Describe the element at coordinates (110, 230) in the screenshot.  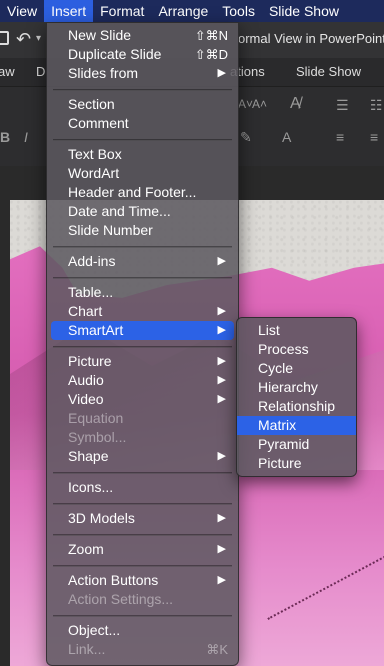
I see `menu-item-label: Slide Number` at that location.